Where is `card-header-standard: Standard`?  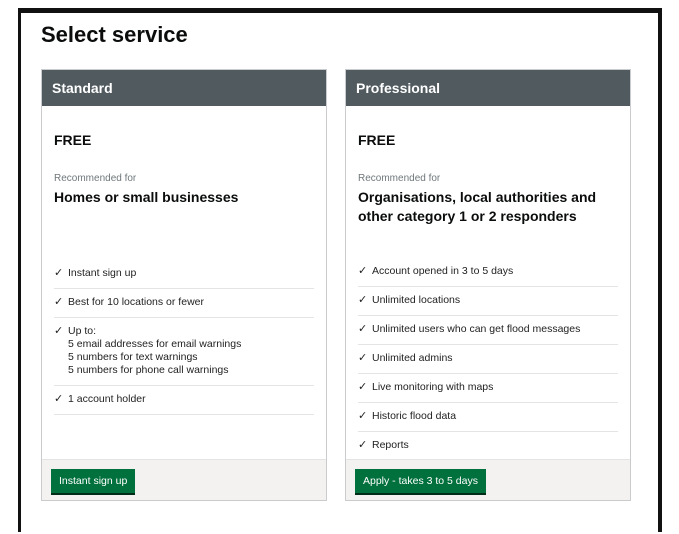
card-header-standard: Standard is located at coordinates (184, 88).